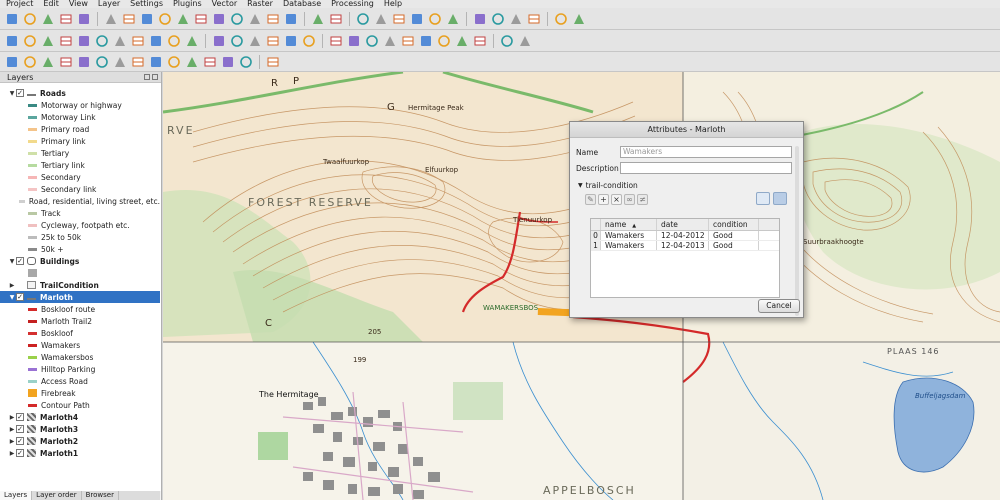 The image size is (1000, 500). What do you see at coordinates (120, 41) in the screenshot?
I see `cut-features-icon` at bounding box center [120, 41].